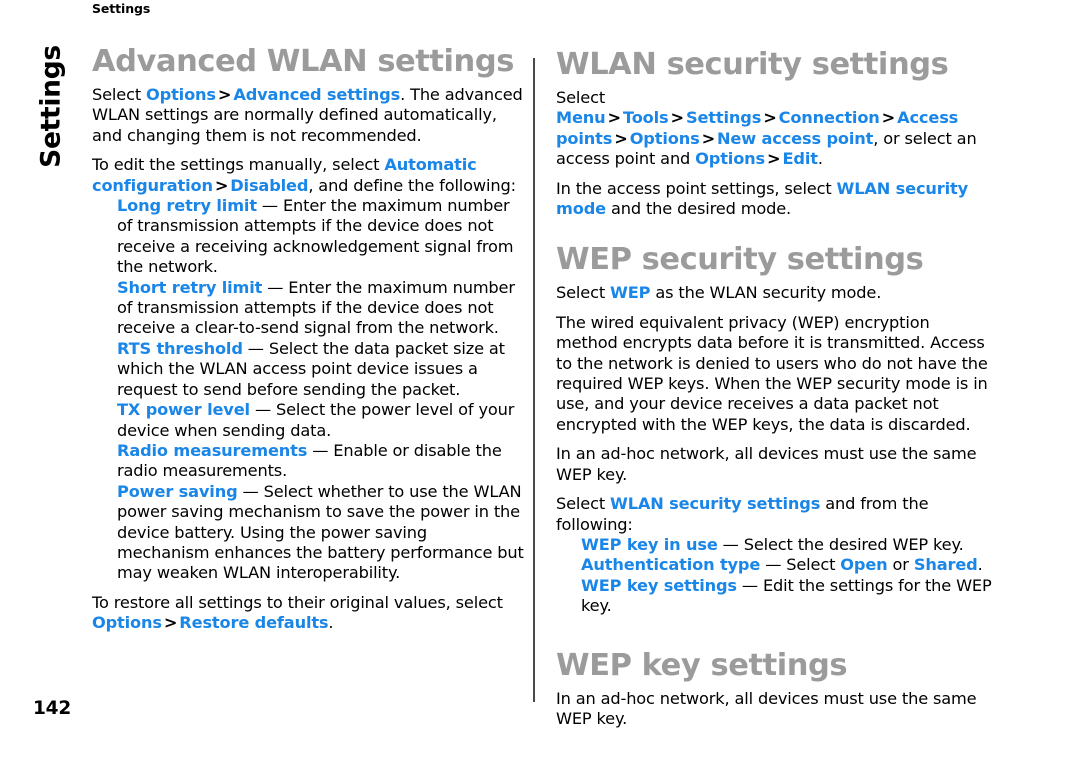  I want to click on paragraph-select-wep: Select WEP as the WLAN security mode., so click(774, 293).